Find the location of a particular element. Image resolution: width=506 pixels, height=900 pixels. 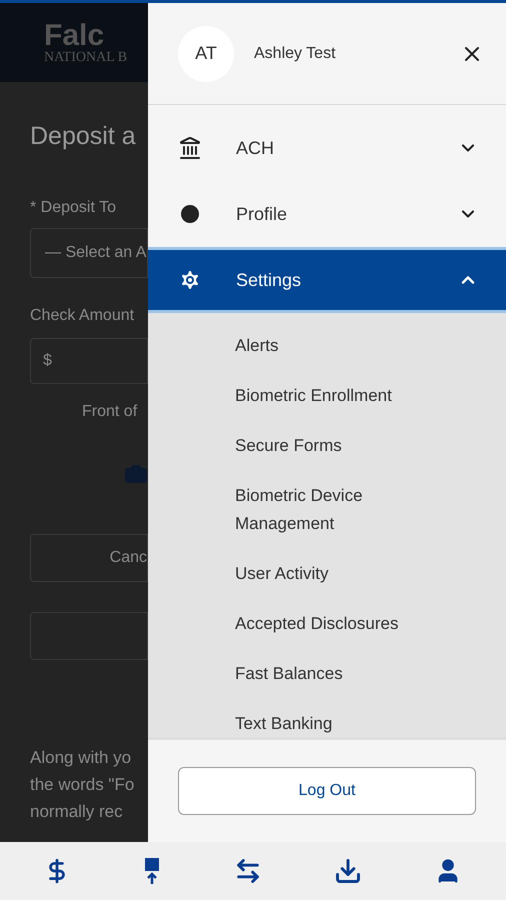

submenu-item: Fast Balances is located at coordinates (327, 674).